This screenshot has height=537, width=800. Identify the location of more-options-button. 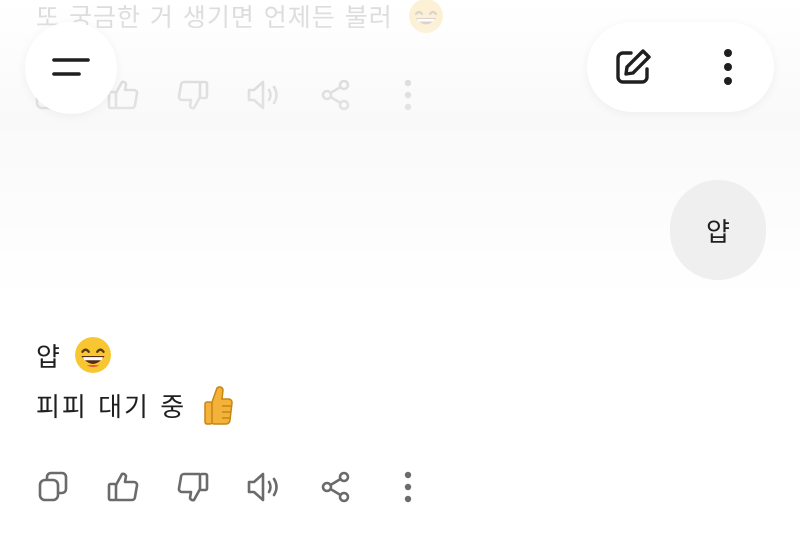
(728, 67).